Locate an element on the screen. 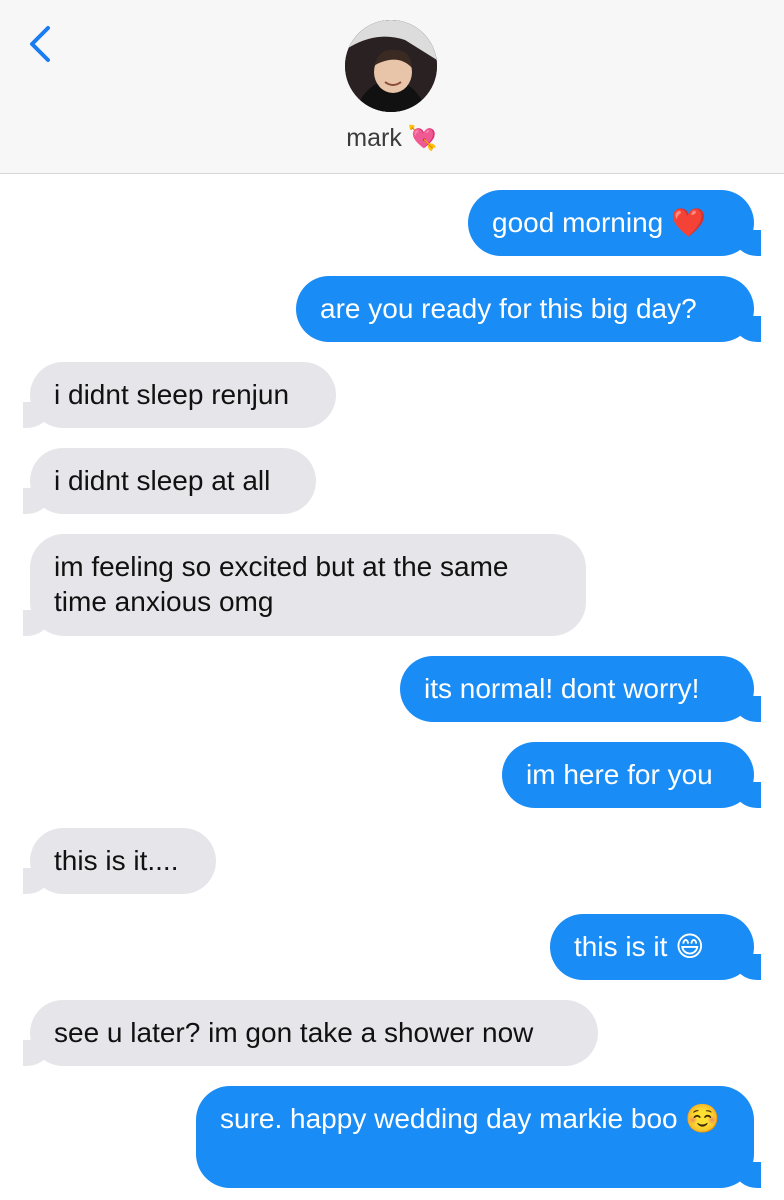 This screenshot has width=784, height=1200. contact-avatar is located at coordinates (391, 66).